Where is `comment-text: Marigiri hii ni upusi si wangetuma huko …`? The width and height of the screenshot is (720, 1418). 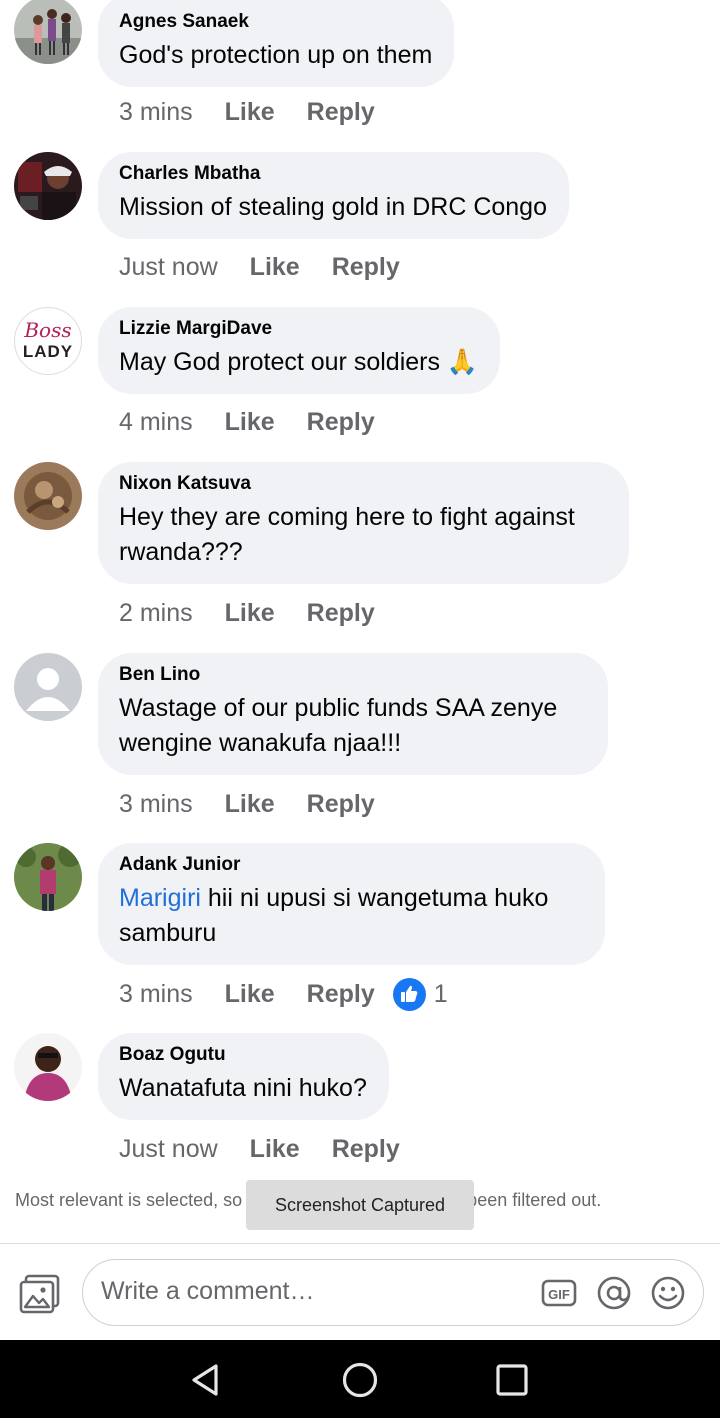 comment-text: Marigiri hii ni upusi si wangetuma huko … is located at coordinates (351, 916).